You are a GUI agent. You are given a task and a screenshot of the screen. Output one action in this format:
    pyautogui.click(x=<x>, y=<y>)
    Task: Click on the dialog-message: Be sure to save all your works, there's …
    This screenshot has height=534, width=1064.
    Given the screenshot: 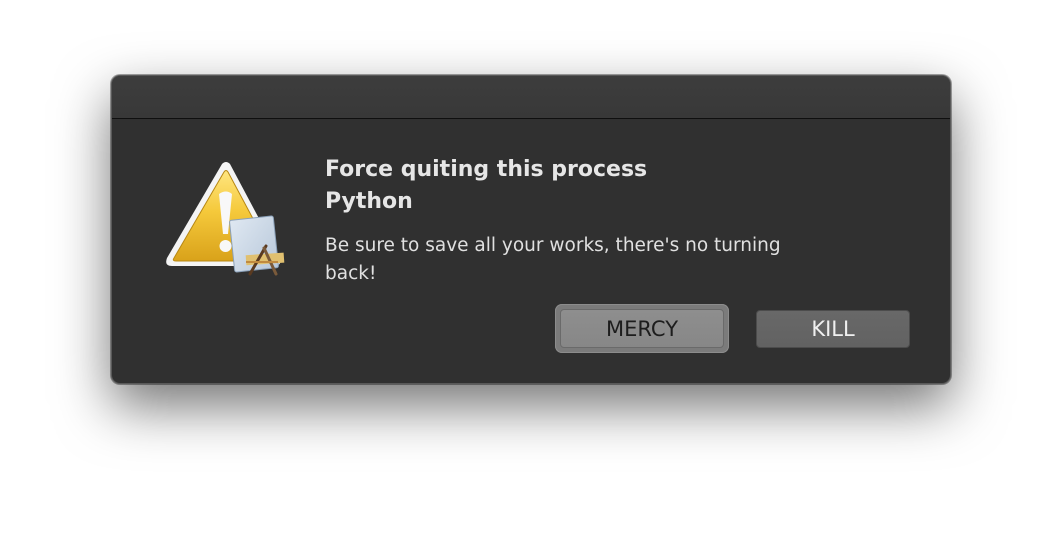 What is the action you would take?
    pyautogui.click(x=553, y=259)
    